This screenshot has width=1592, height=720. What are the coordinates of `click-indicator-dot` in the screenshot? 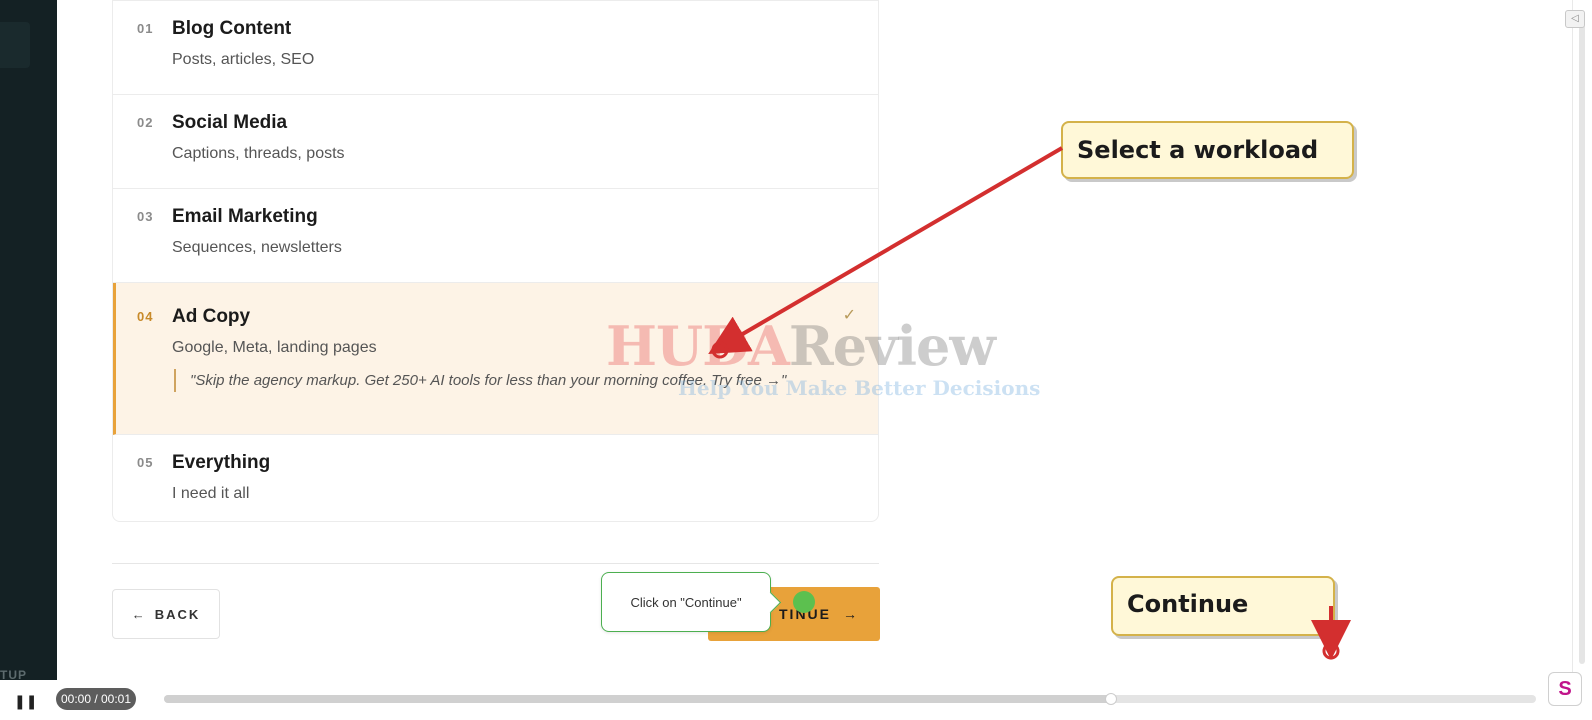 It's located at (804, 602).